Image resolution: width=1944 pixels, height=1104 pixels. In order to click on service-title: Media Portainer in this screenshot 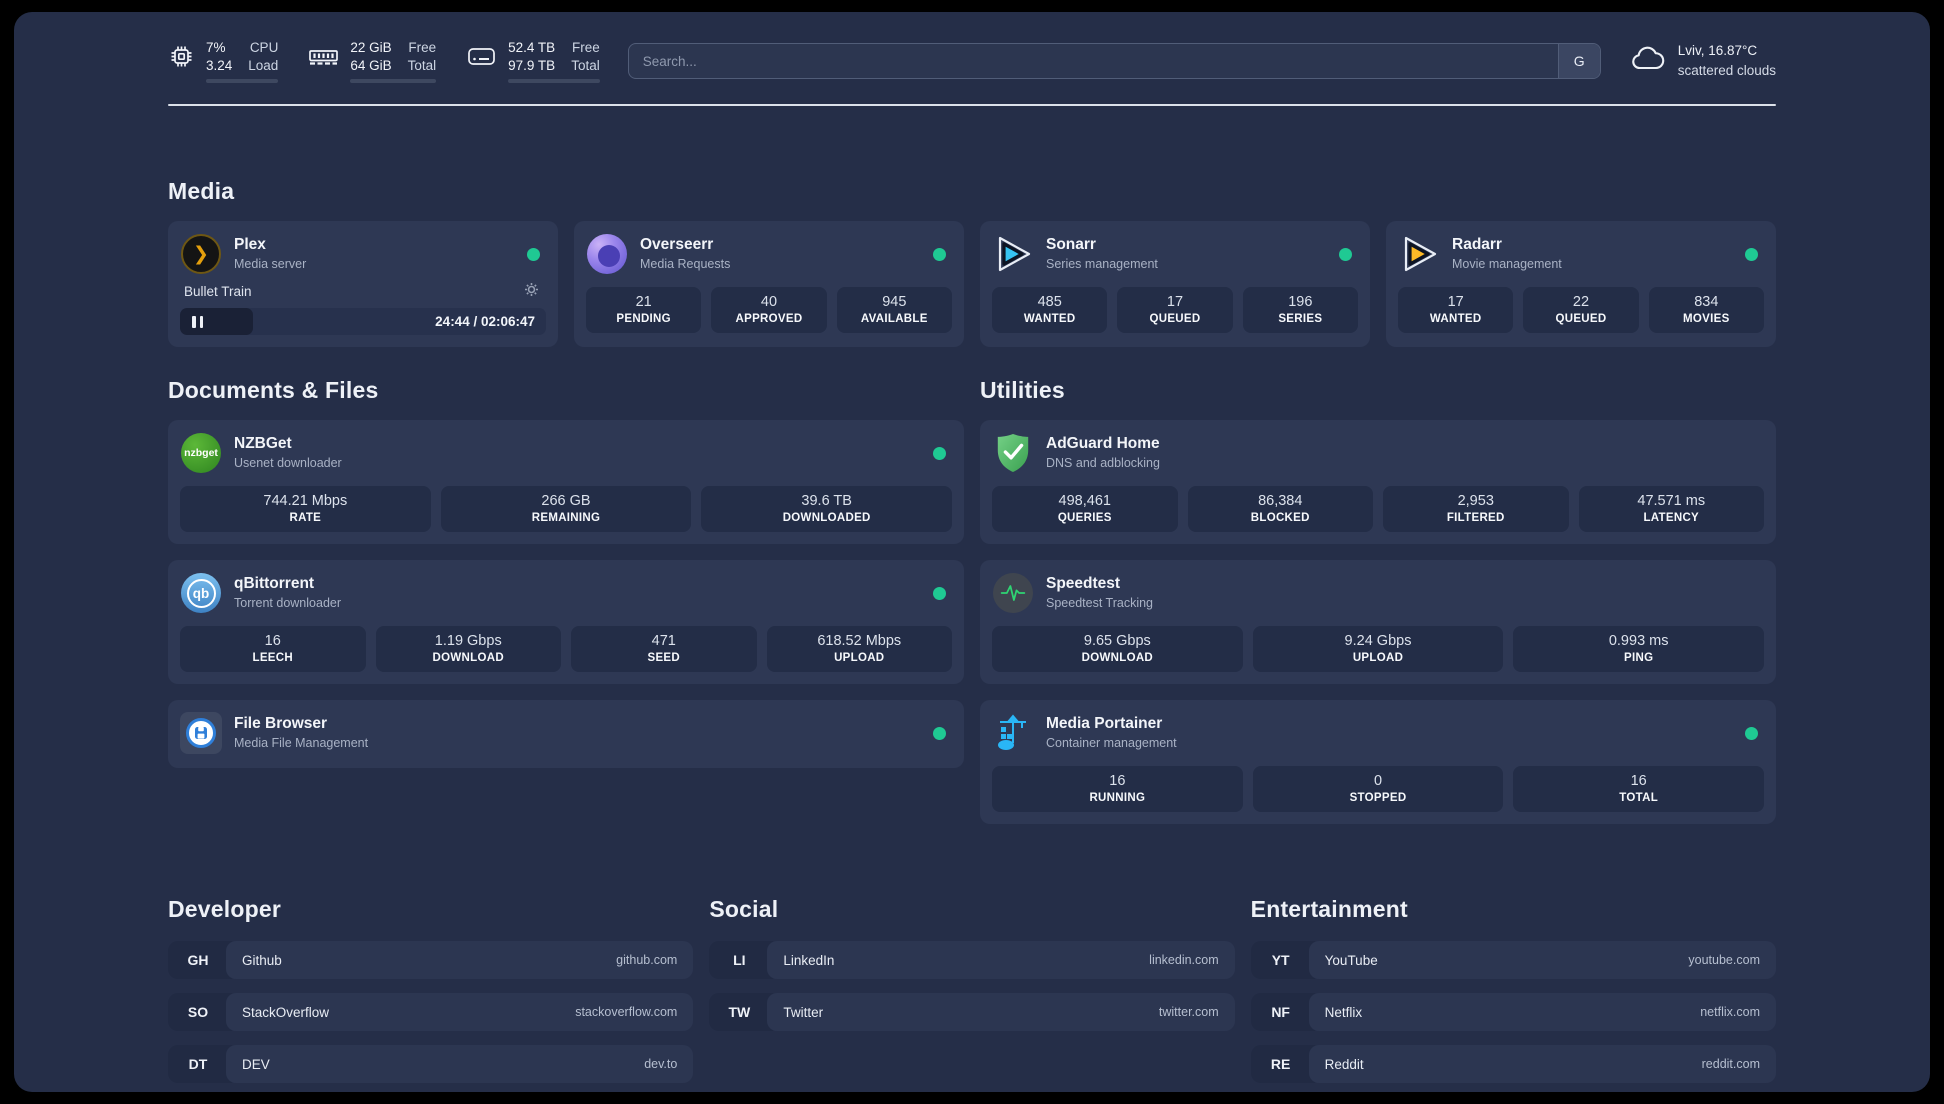, I will do `click(1104, 724)`.